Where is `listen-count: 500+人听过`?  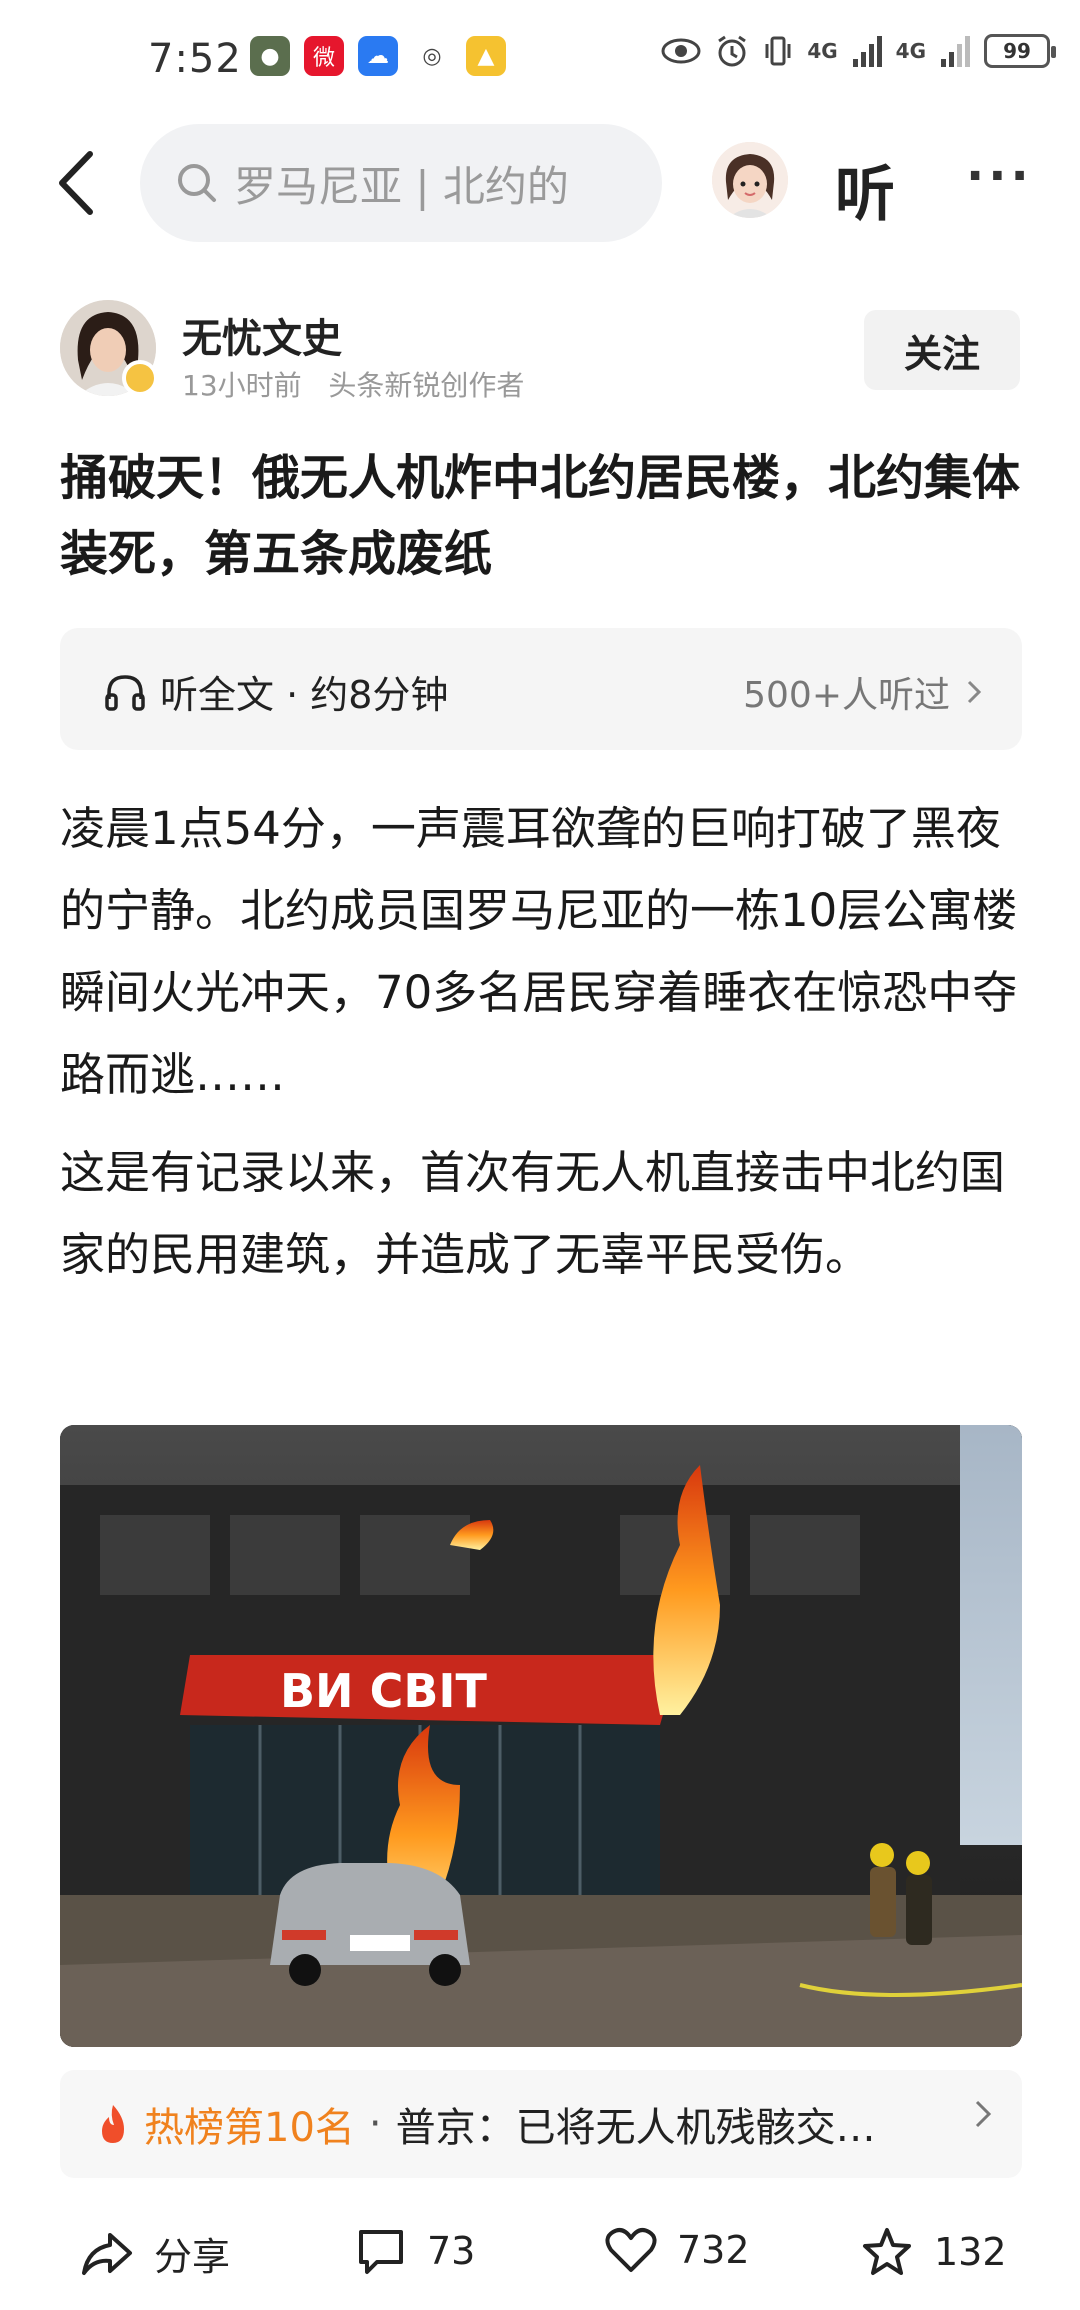 listen-count: 500+人听过 is located at coordinates (846, 695).